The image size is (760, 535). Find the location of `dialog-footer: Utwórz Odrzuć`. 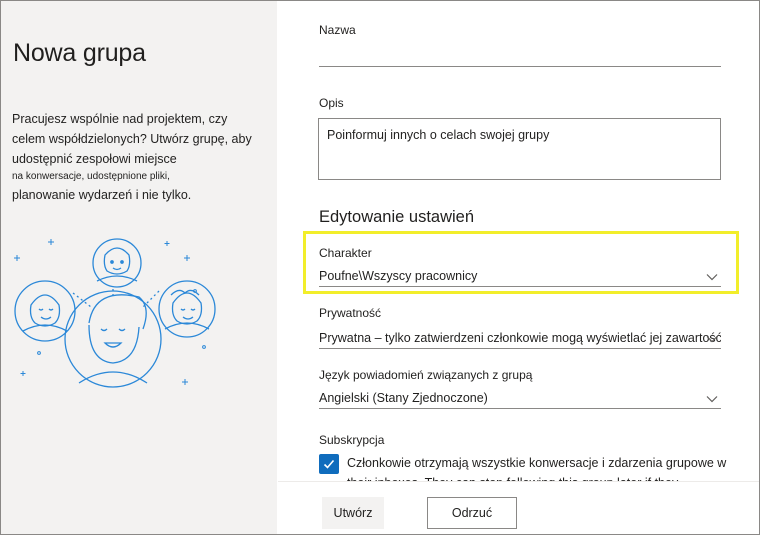

dialog-footer: Utwórz Odrzuć is located at coordinates (518, 507).